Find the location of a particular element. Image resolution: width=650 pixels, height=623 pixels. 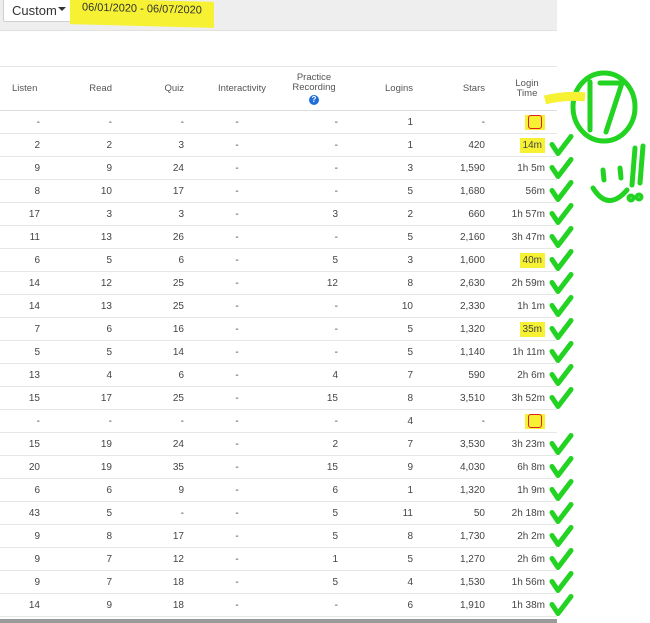

cell-read: 12 is located at coordinates (88, 283).